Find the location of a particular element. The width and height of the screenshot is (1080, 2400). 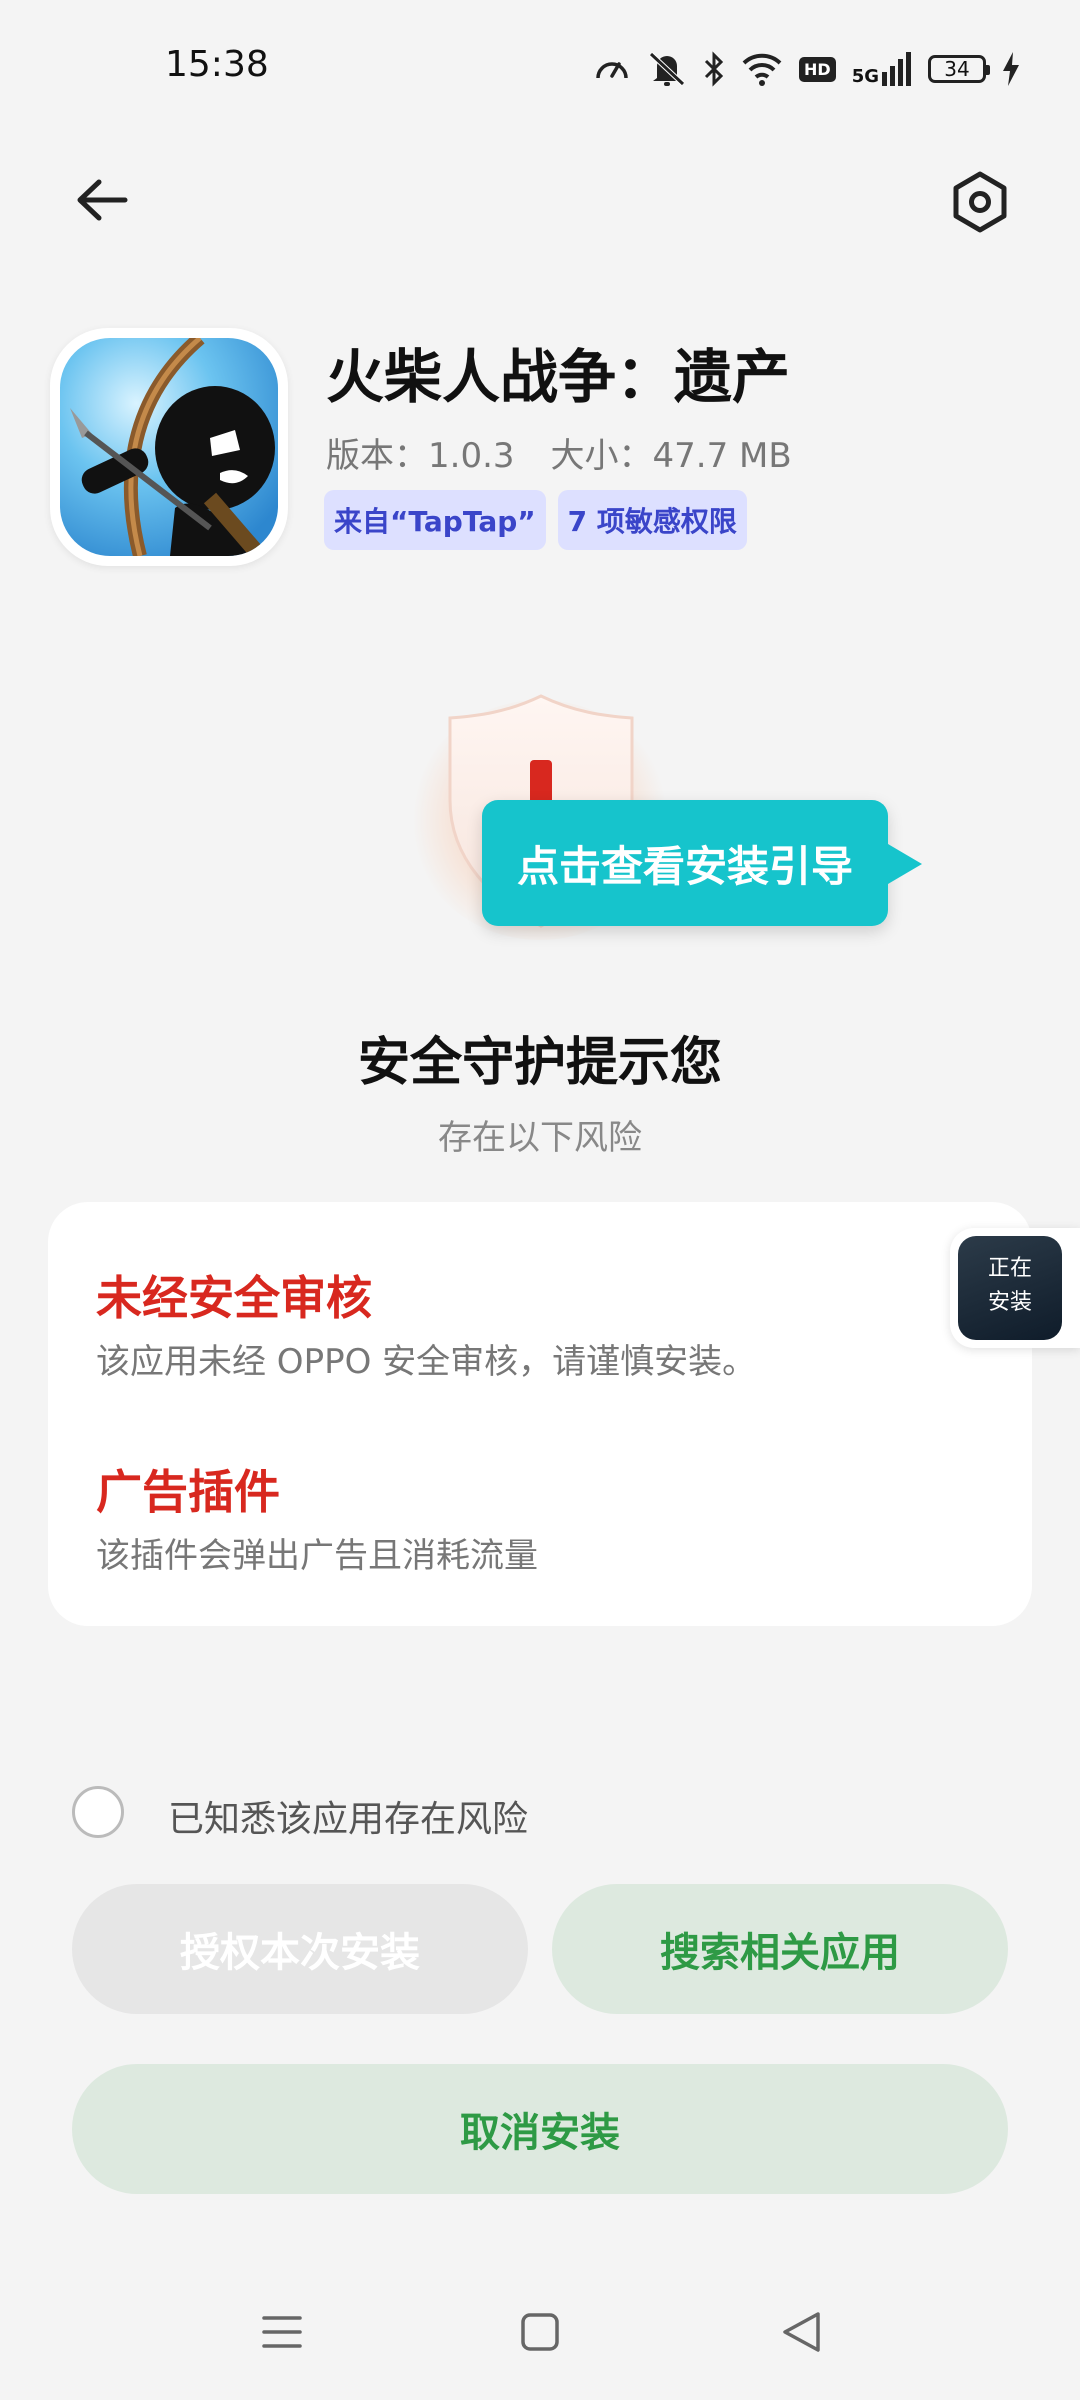

app-version: 版本：1.0.3 is located at coordinates (420, 456).